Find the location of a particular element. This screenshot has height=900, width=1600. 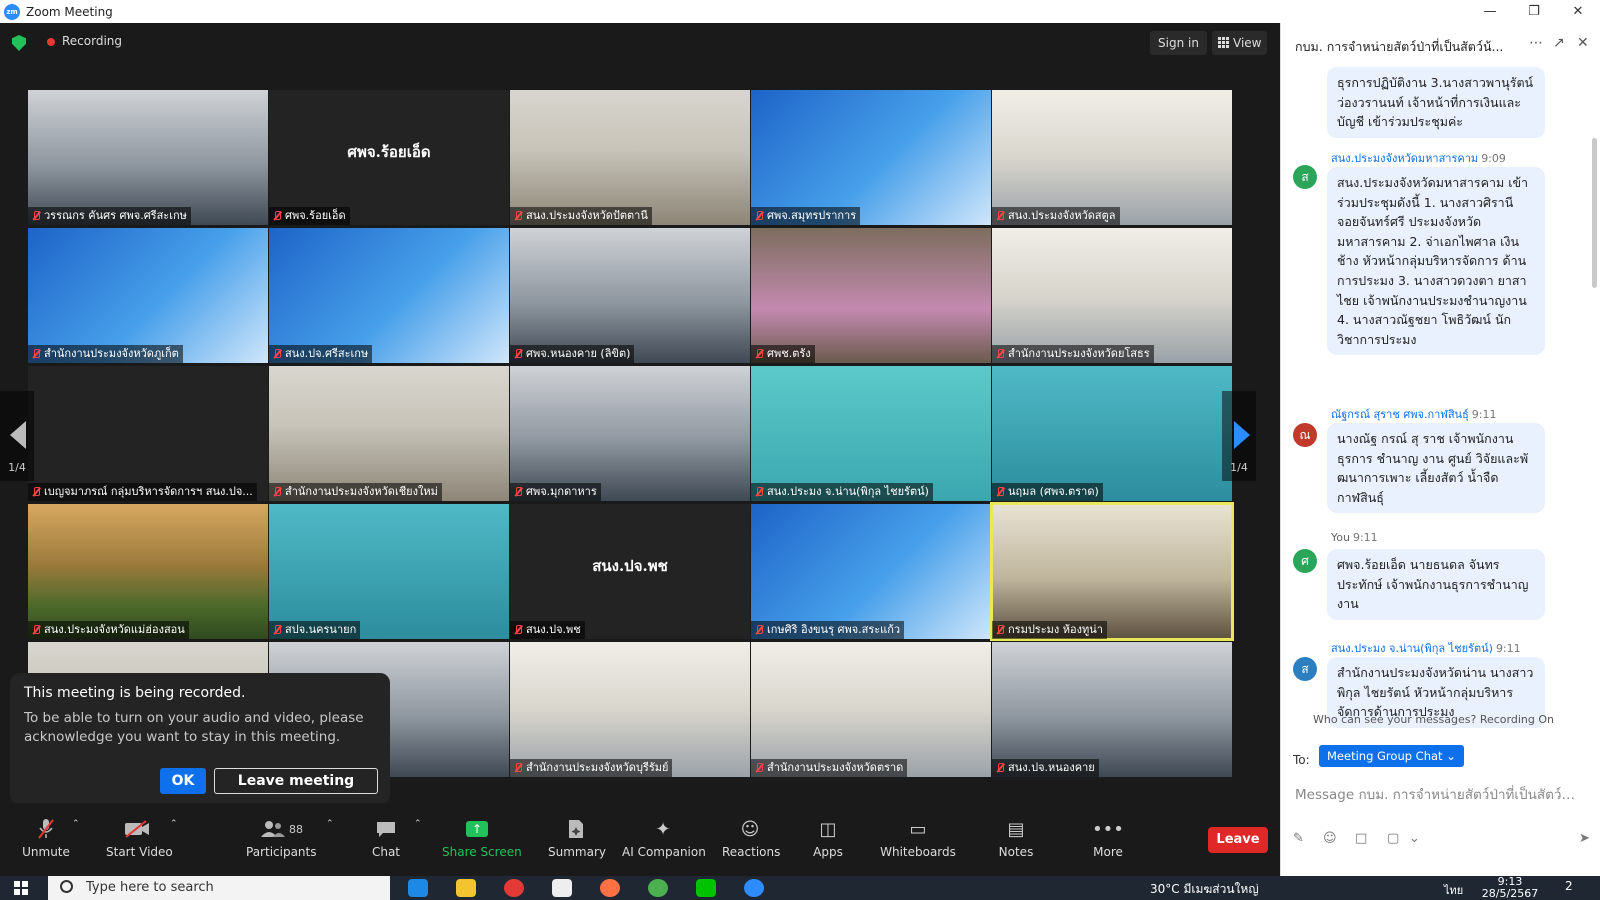

emoji-icon: ☺ is located at coordinates (1330, 838).